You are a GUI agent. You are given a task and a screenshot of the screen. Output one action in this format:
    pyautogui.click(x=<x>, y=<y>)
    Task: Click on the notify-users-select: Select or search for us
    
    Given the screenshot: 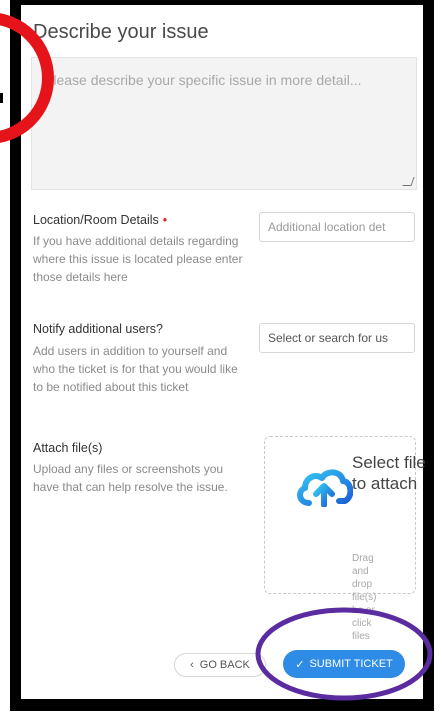 What is the action you would take?
    pyautogui.click(x=337, y=338)
    